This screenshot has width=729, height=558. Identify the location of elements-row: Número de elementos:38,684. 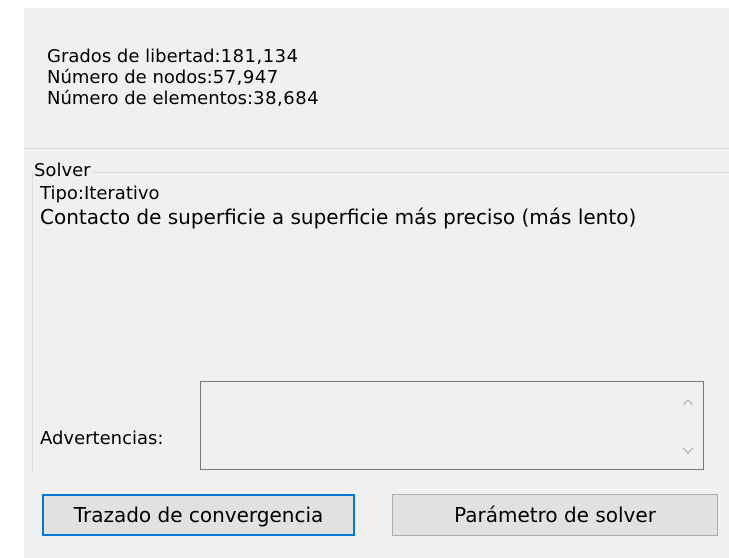
(183, 98).